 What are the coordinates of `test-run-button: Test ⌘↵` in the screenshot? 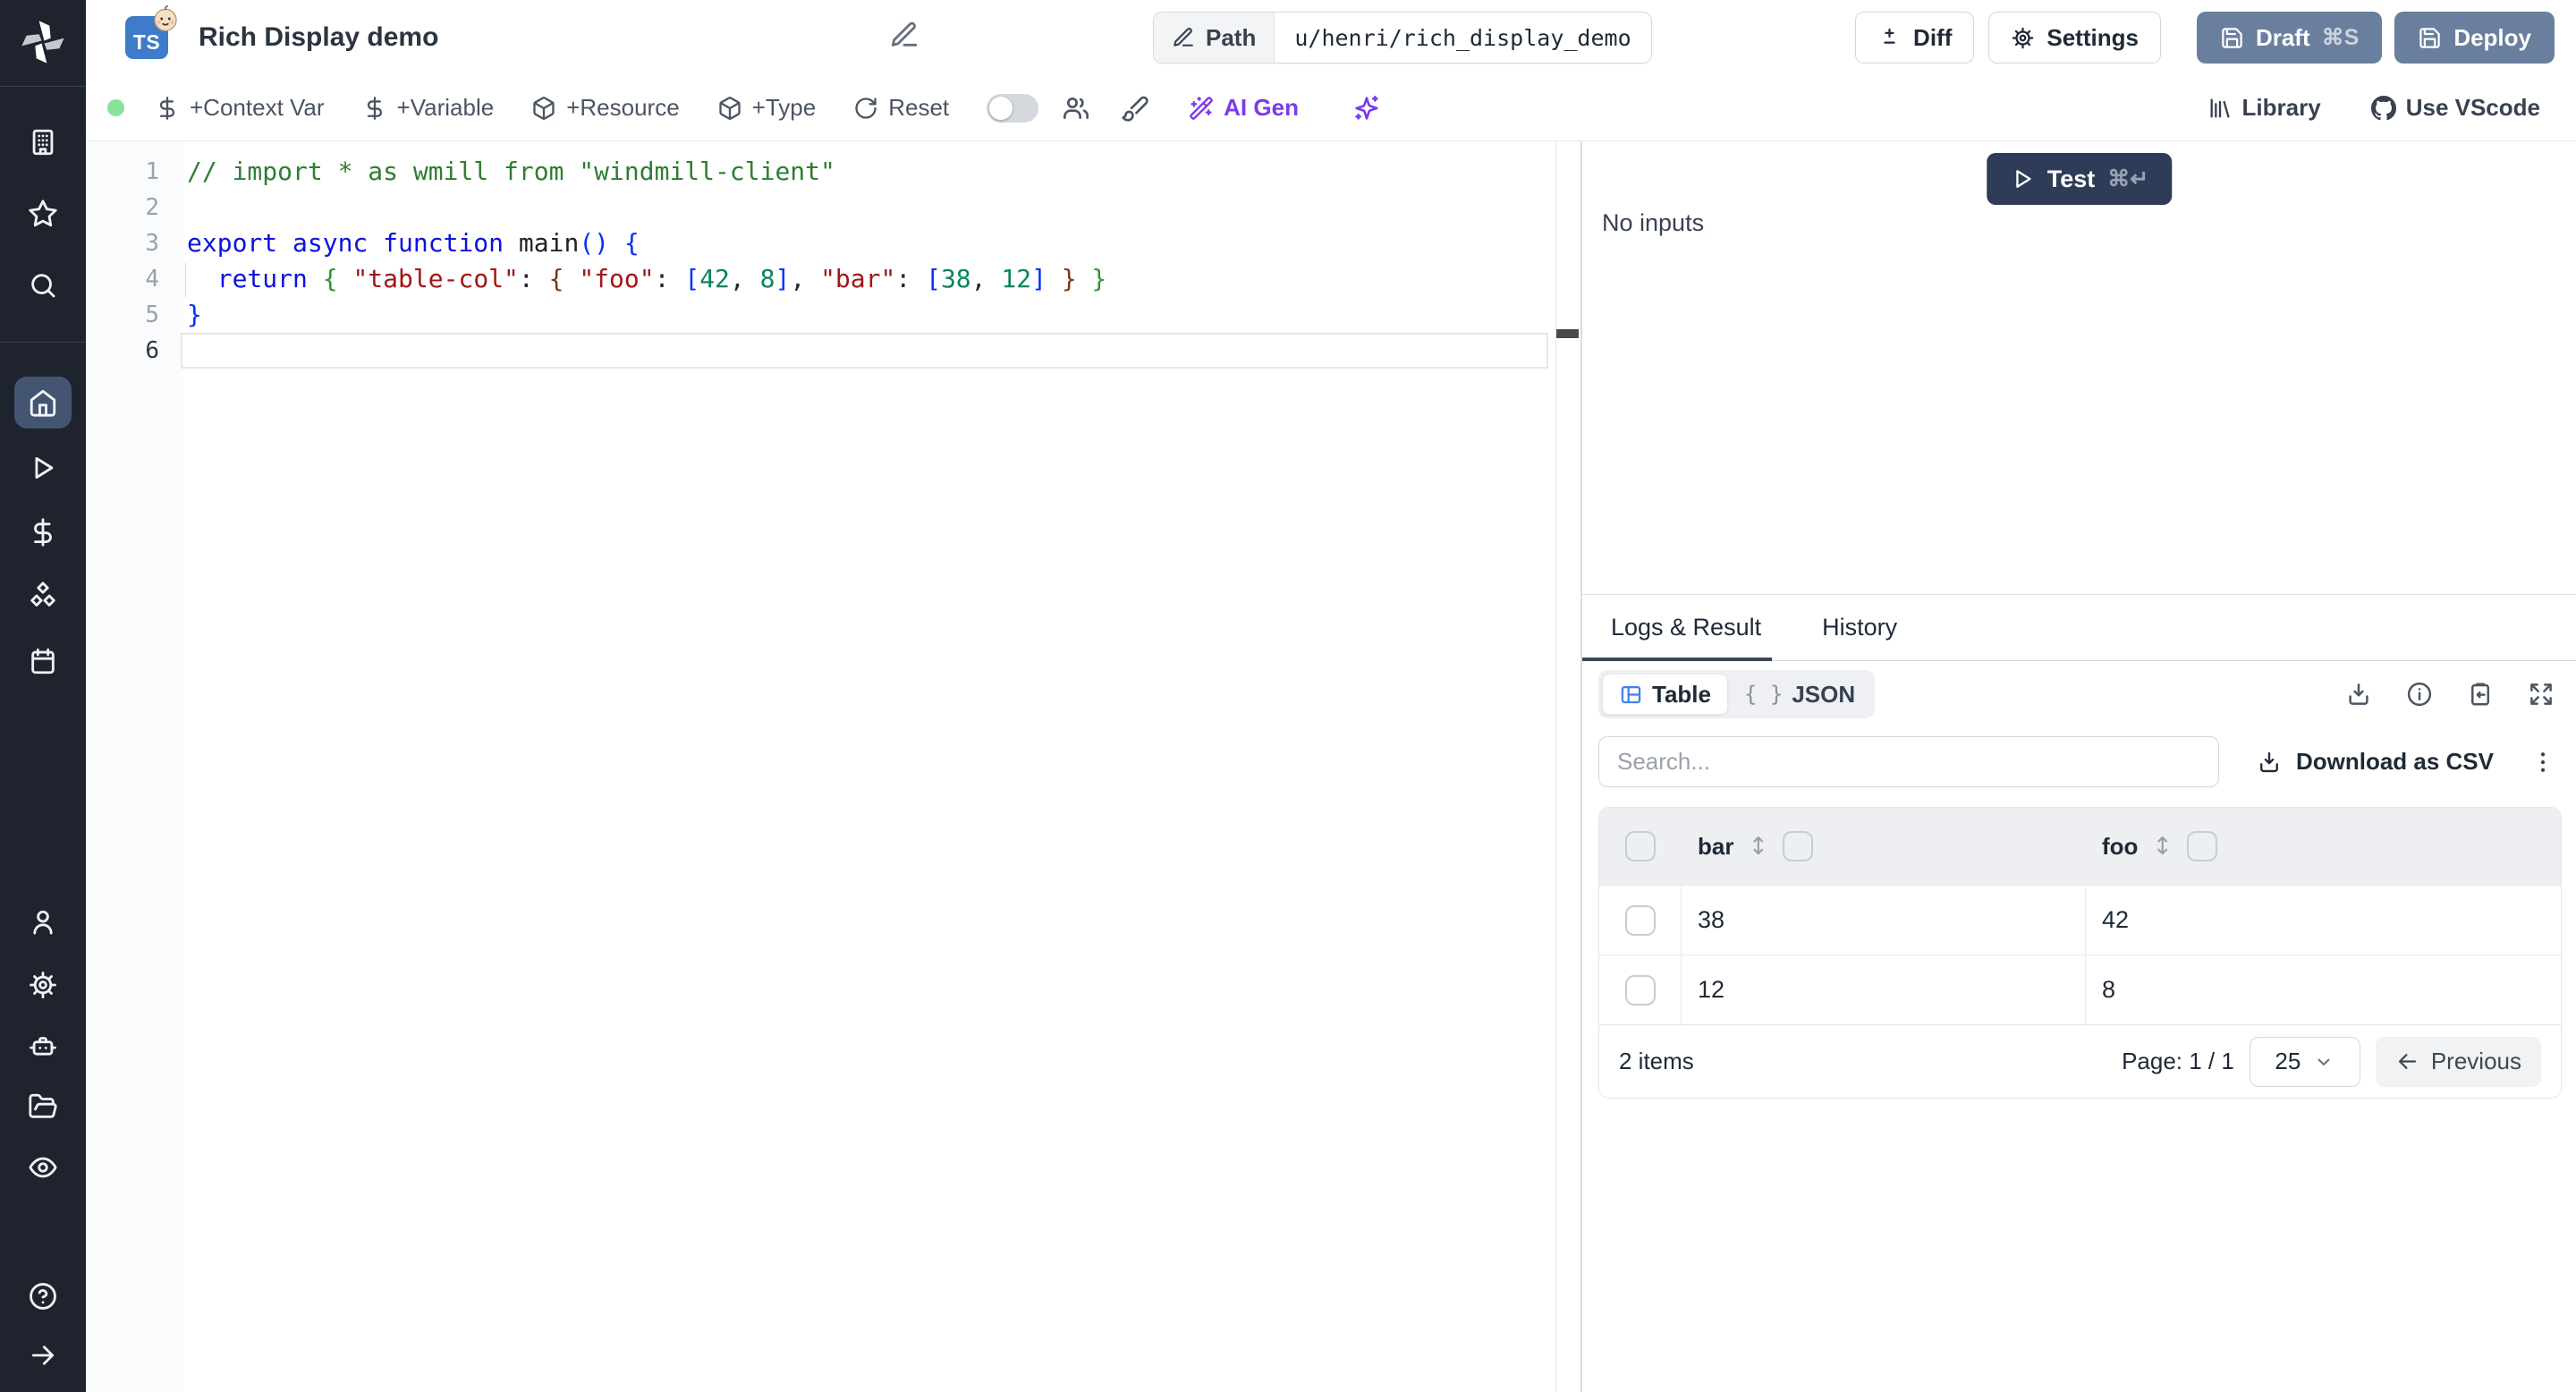 It's located at (2079, 179).